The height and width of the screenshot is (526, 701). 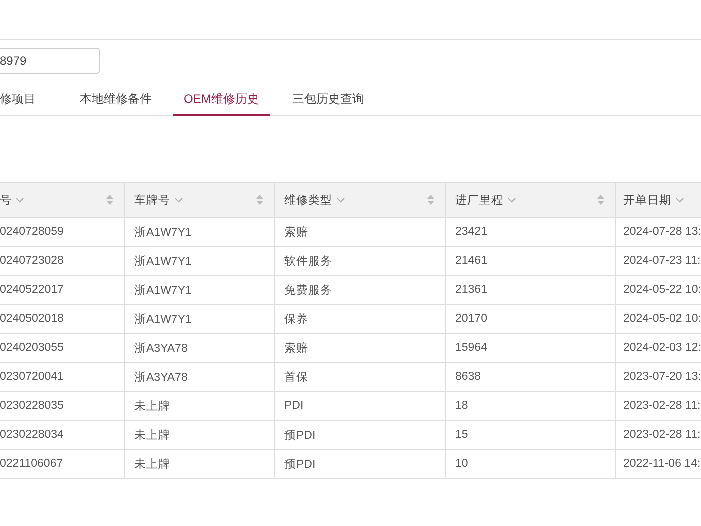 I want to click on table-cell: 21461, so click(x=530, y=261).